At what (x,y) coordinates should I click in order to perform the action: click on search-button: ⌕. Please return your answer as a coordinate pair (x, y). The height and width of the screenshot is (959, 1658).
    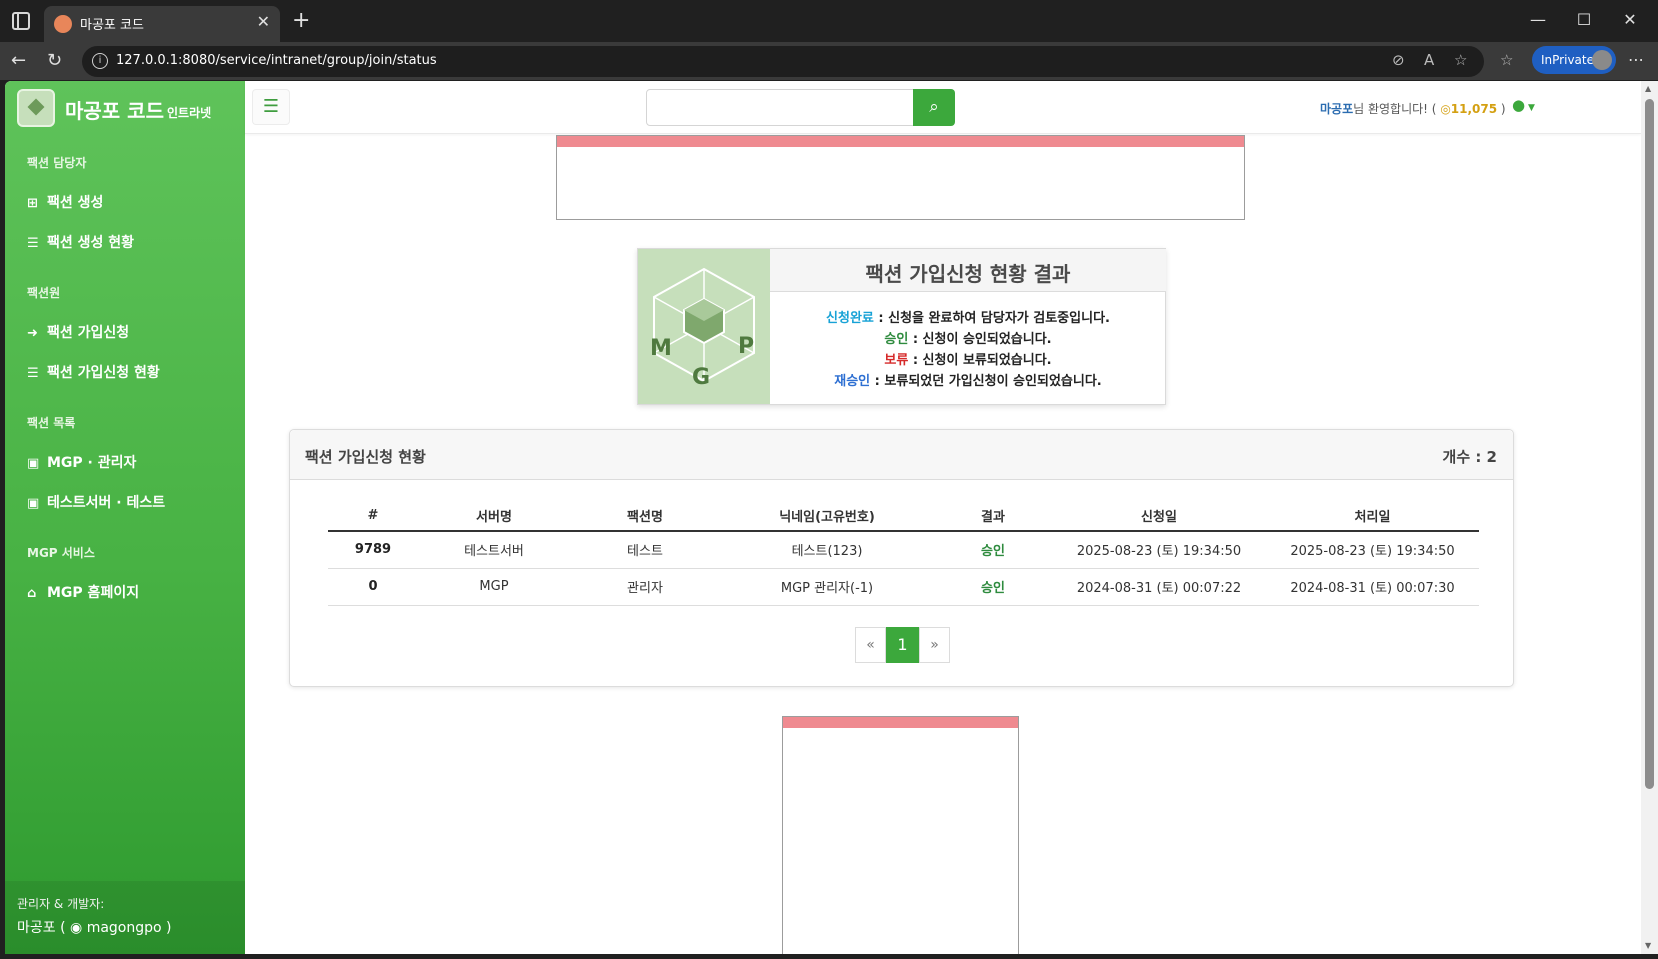
    Looking at the image, I should click on (934, 107).